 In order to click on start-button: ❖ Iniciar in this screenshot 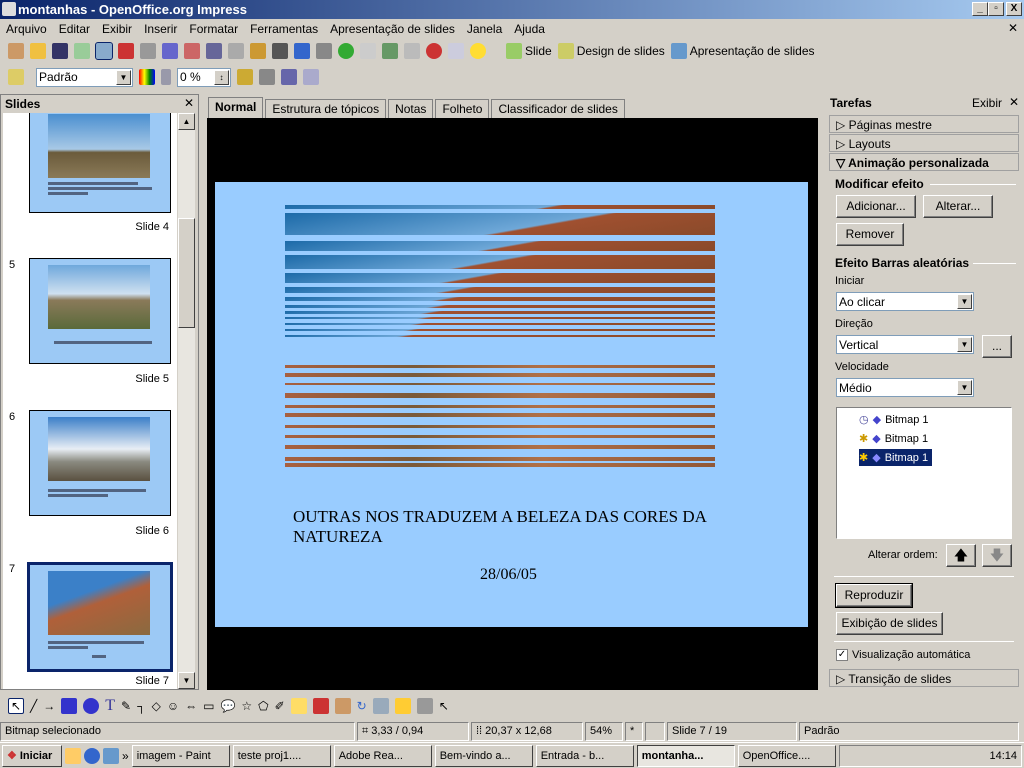, I will do `click(32, 755)`.